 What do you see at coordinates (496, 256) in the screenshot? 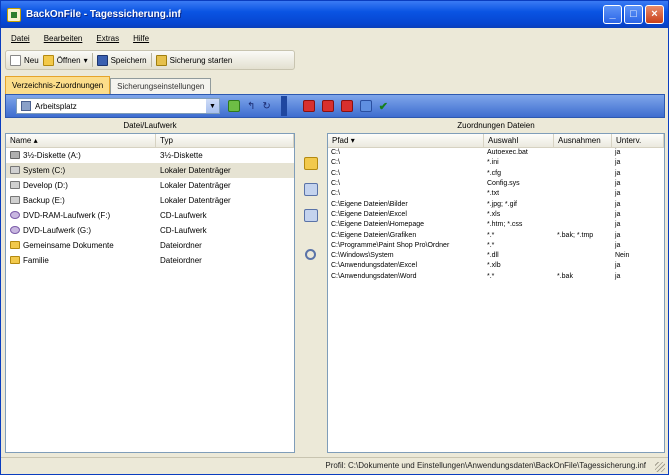
I see `table-row: C:\Windows\System *.dll Nein` at bounding box center [496, 256].